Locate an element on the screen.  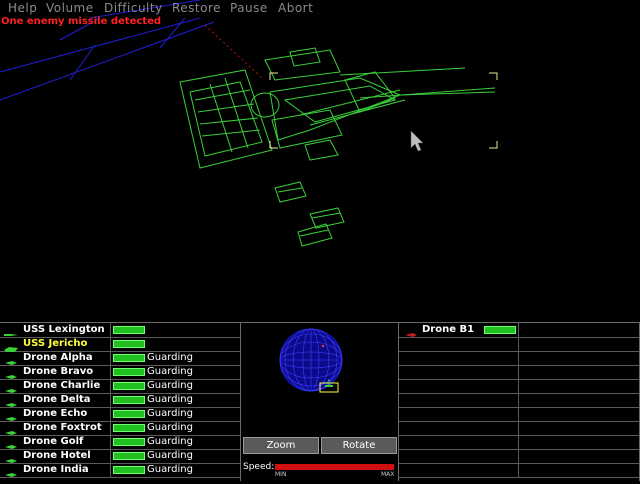
radar-blip is located at coordinates (323, 346).